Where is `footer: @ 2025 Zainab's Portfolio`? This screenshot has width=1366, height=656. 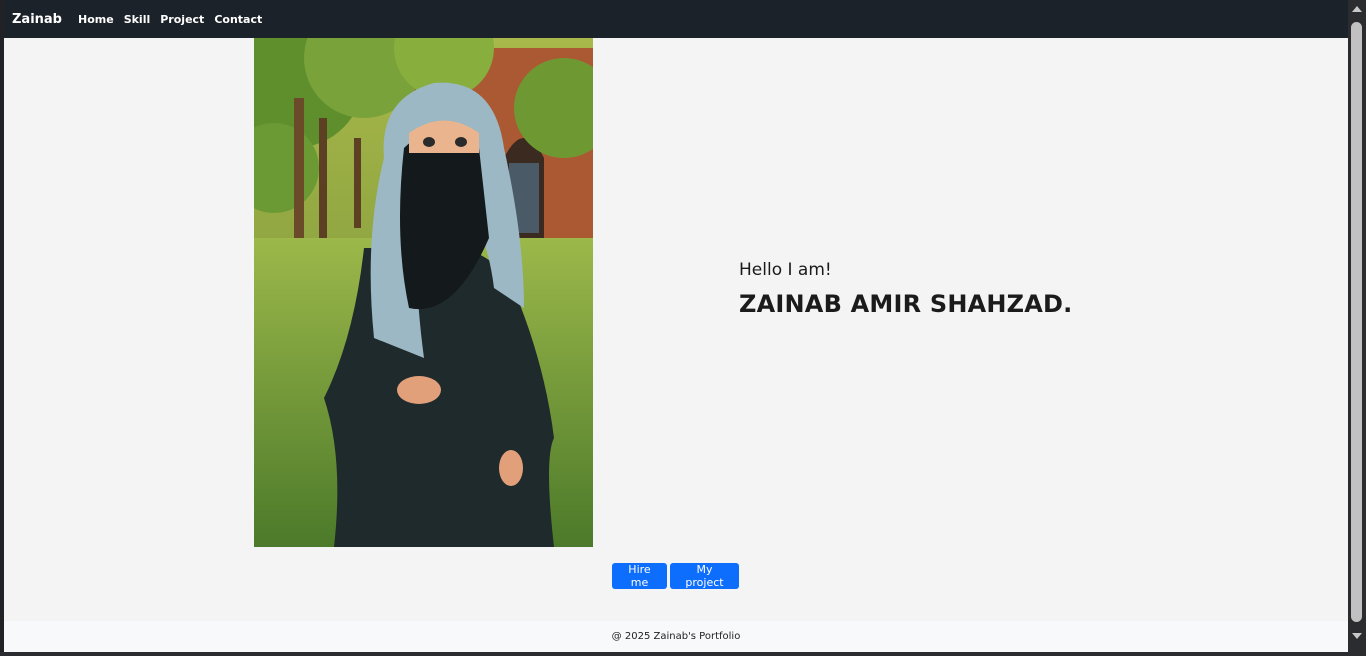
footer: @ 2025 Zainab's Portfolio is located at coordinates (676, 636).